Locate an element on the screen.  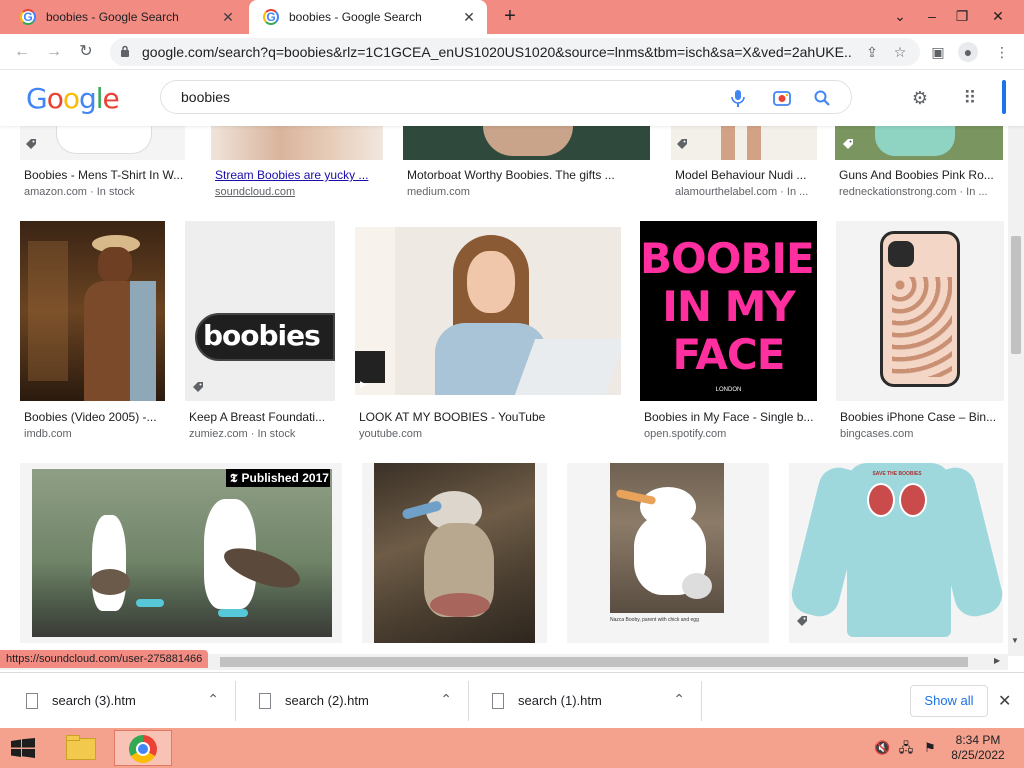
scroll-right-icon: ▶ is located at coordinates (997, 660).